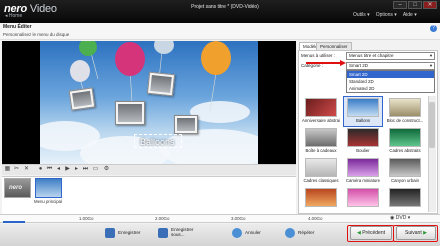 The image size is (440, 246). What do you see at coordinates (334, 46) in the screenshot?
I see `tab-customize: Personnaliser` at bounding box center [334, 46].